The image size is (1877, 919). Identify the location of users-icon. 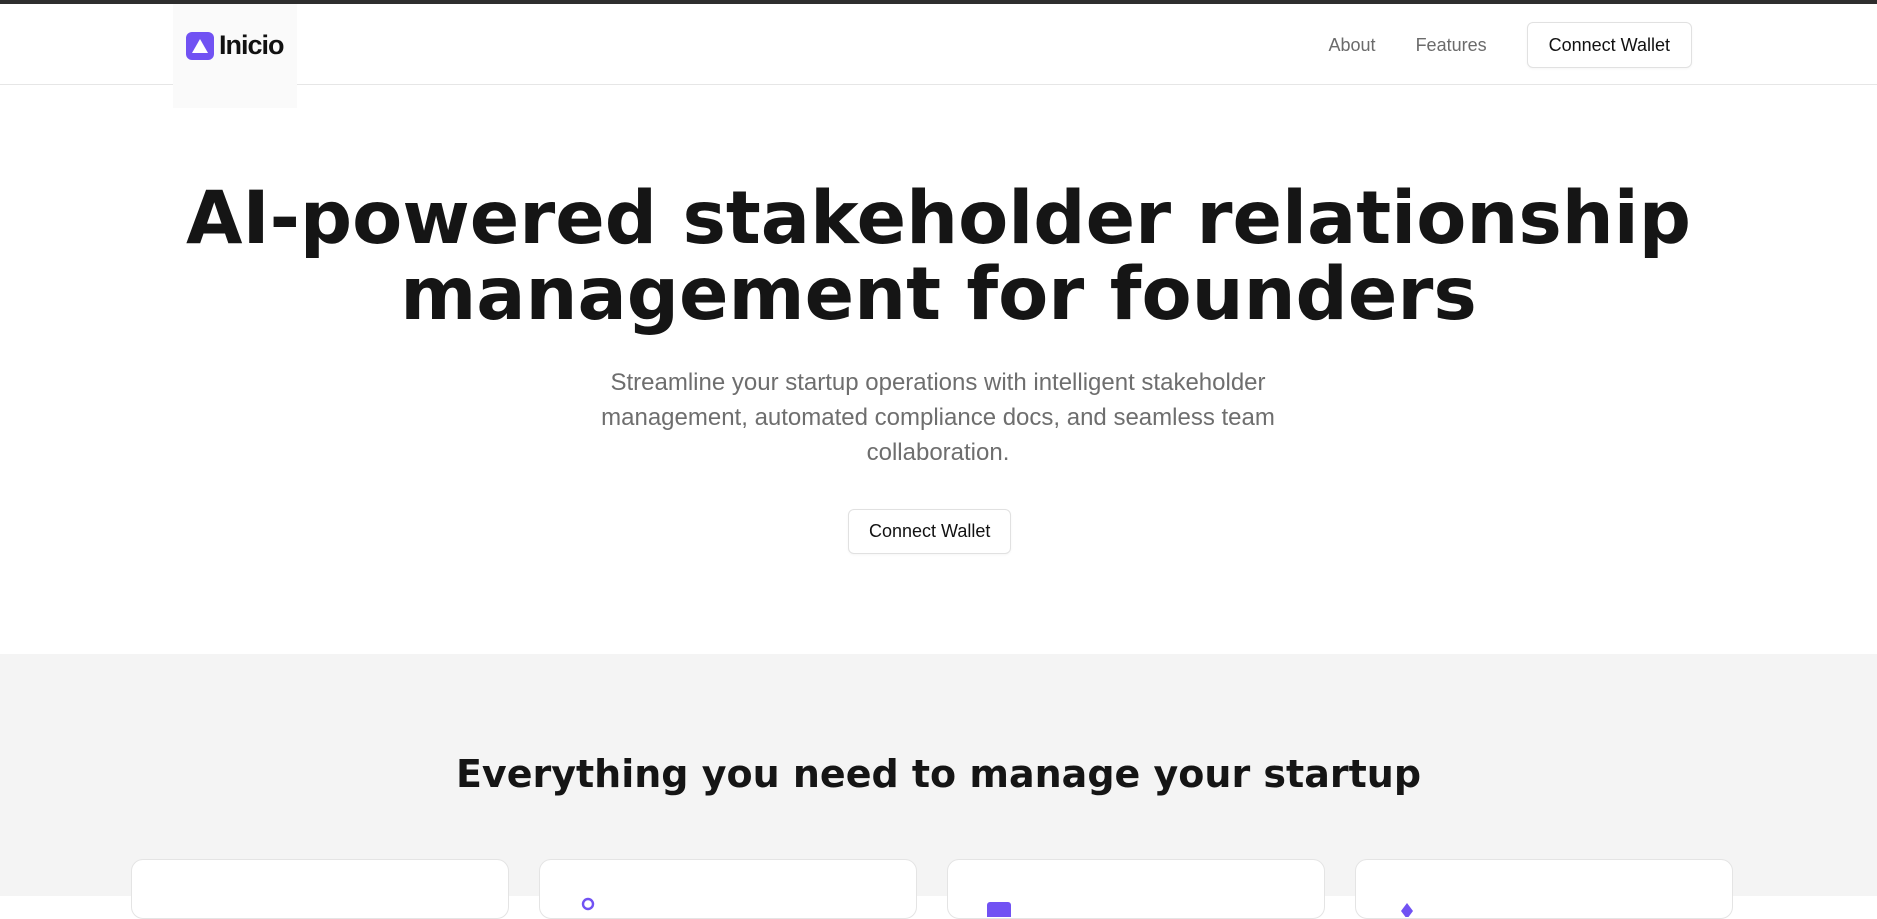
(588, 904).